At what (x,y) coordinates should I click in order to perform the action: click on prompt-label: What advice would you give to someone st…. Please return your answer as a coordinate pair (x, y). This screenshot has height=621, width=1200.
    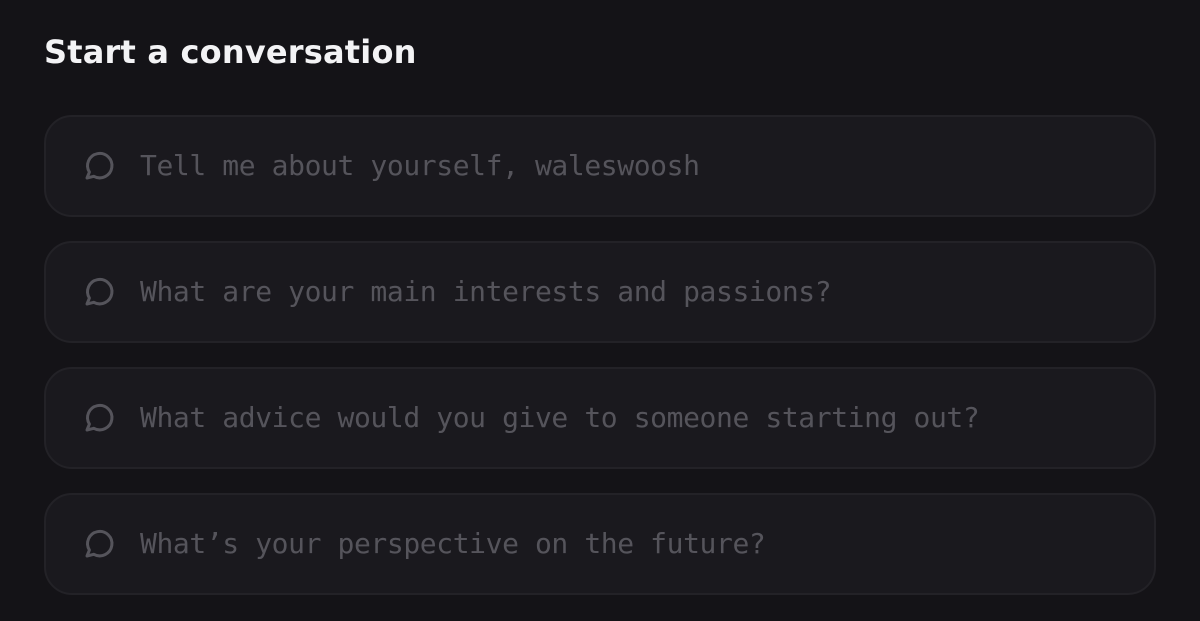
    Looking at the image, I should click on (560, 417).